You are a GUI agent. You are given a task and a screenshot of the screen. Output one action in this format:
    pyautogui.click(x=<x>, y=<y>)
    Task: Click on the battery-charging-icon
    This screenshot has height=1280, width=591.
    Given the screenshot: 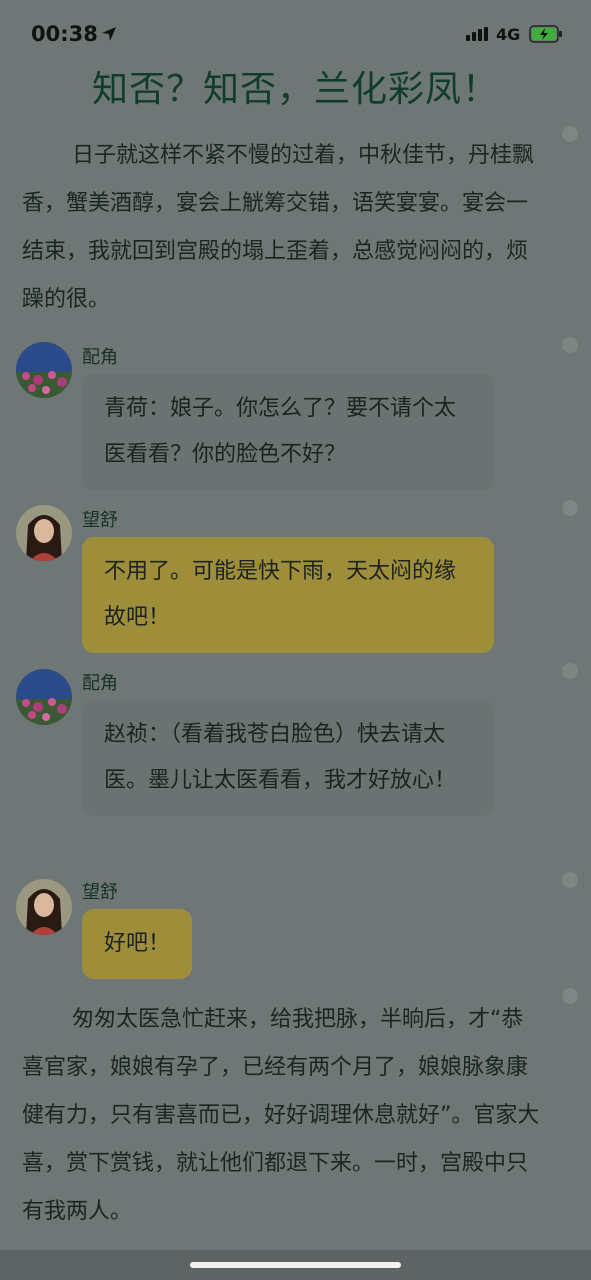 What is the action you would take?
    pyautogui.click(x=545, y=34)
    